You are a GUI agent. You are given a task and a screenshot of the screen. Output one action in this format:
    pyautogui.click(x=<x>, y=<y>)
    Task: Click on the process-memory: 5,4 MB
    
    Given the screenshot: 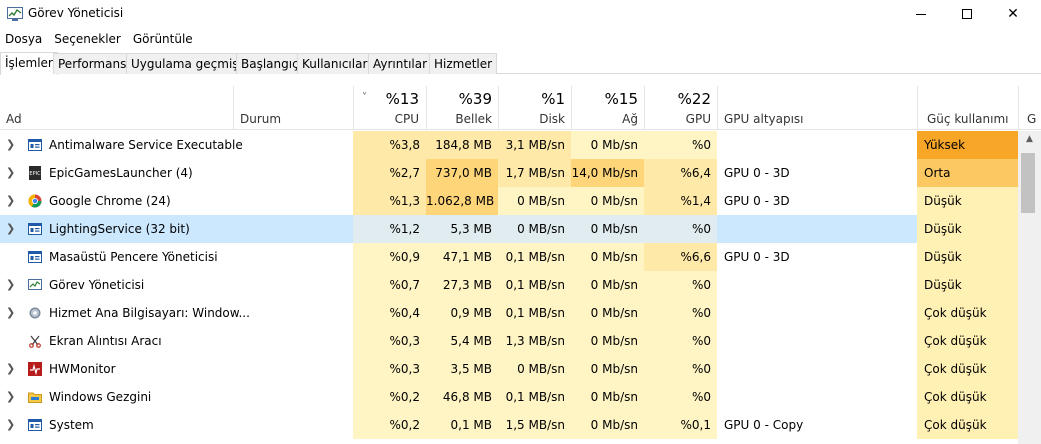 What is the action you would take?
    pyautogui.click(x=462, y=341)
    